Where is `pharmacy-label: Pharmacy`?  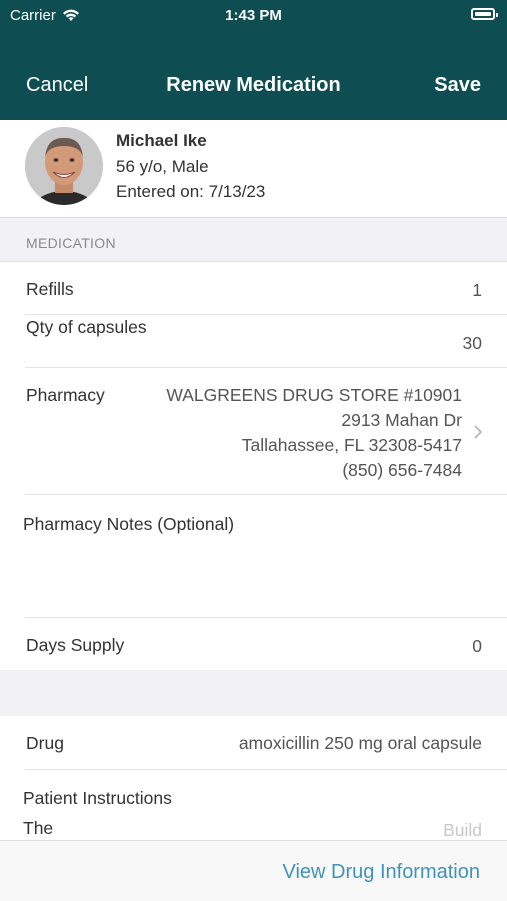 pharmacy-label: Pharmacy is located at coordinates (65, 395).